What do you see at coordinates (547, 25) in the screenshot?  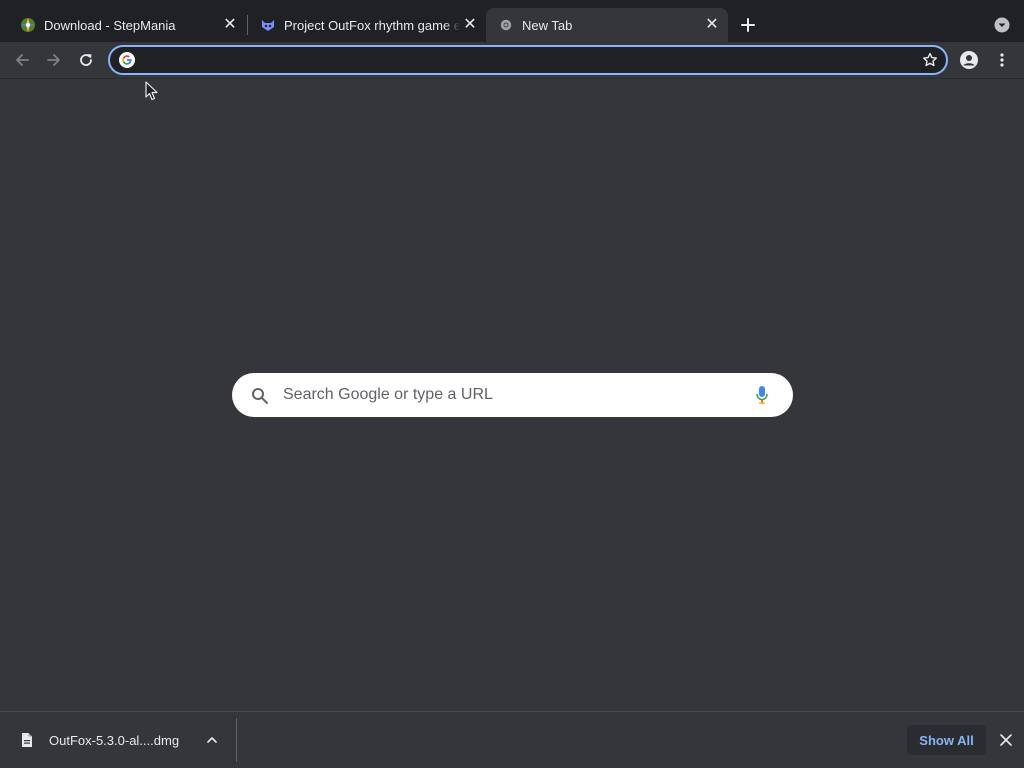 I see `tab-title: New Tab` at bounding box center [547, 25].